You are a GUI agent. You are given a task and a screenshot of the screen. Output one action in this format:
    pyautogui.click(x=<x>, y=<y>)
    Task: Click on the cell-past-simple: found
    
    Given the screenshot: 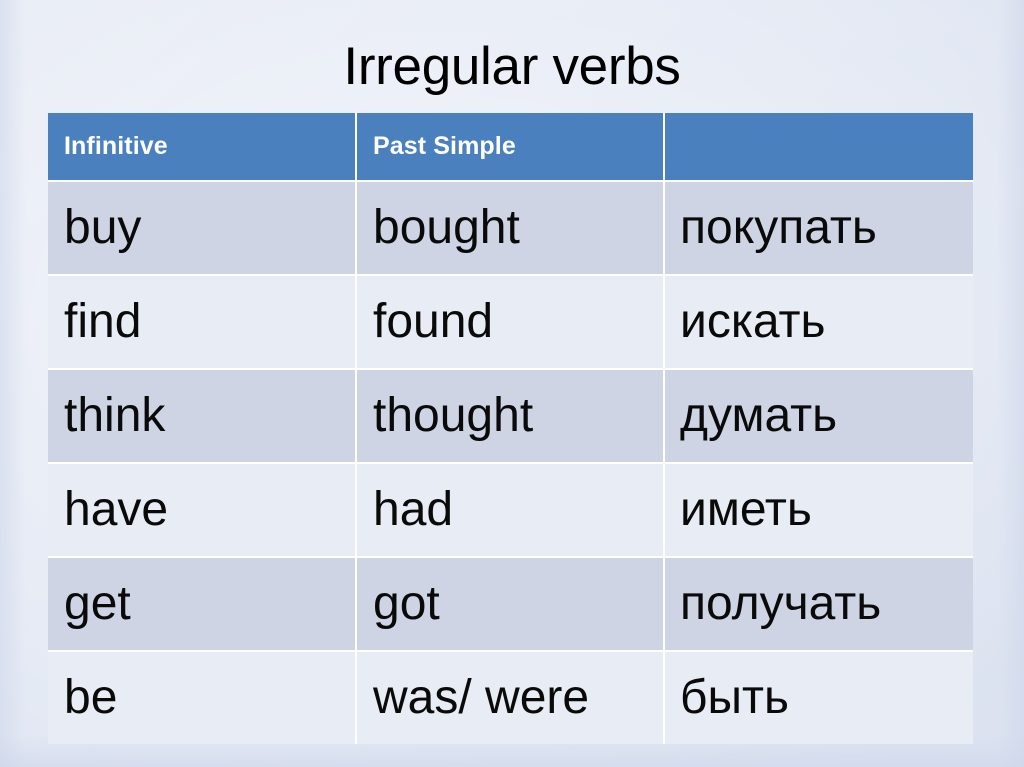 What is the action you would take?
    pyautogui.click(x=511, y=323)
    